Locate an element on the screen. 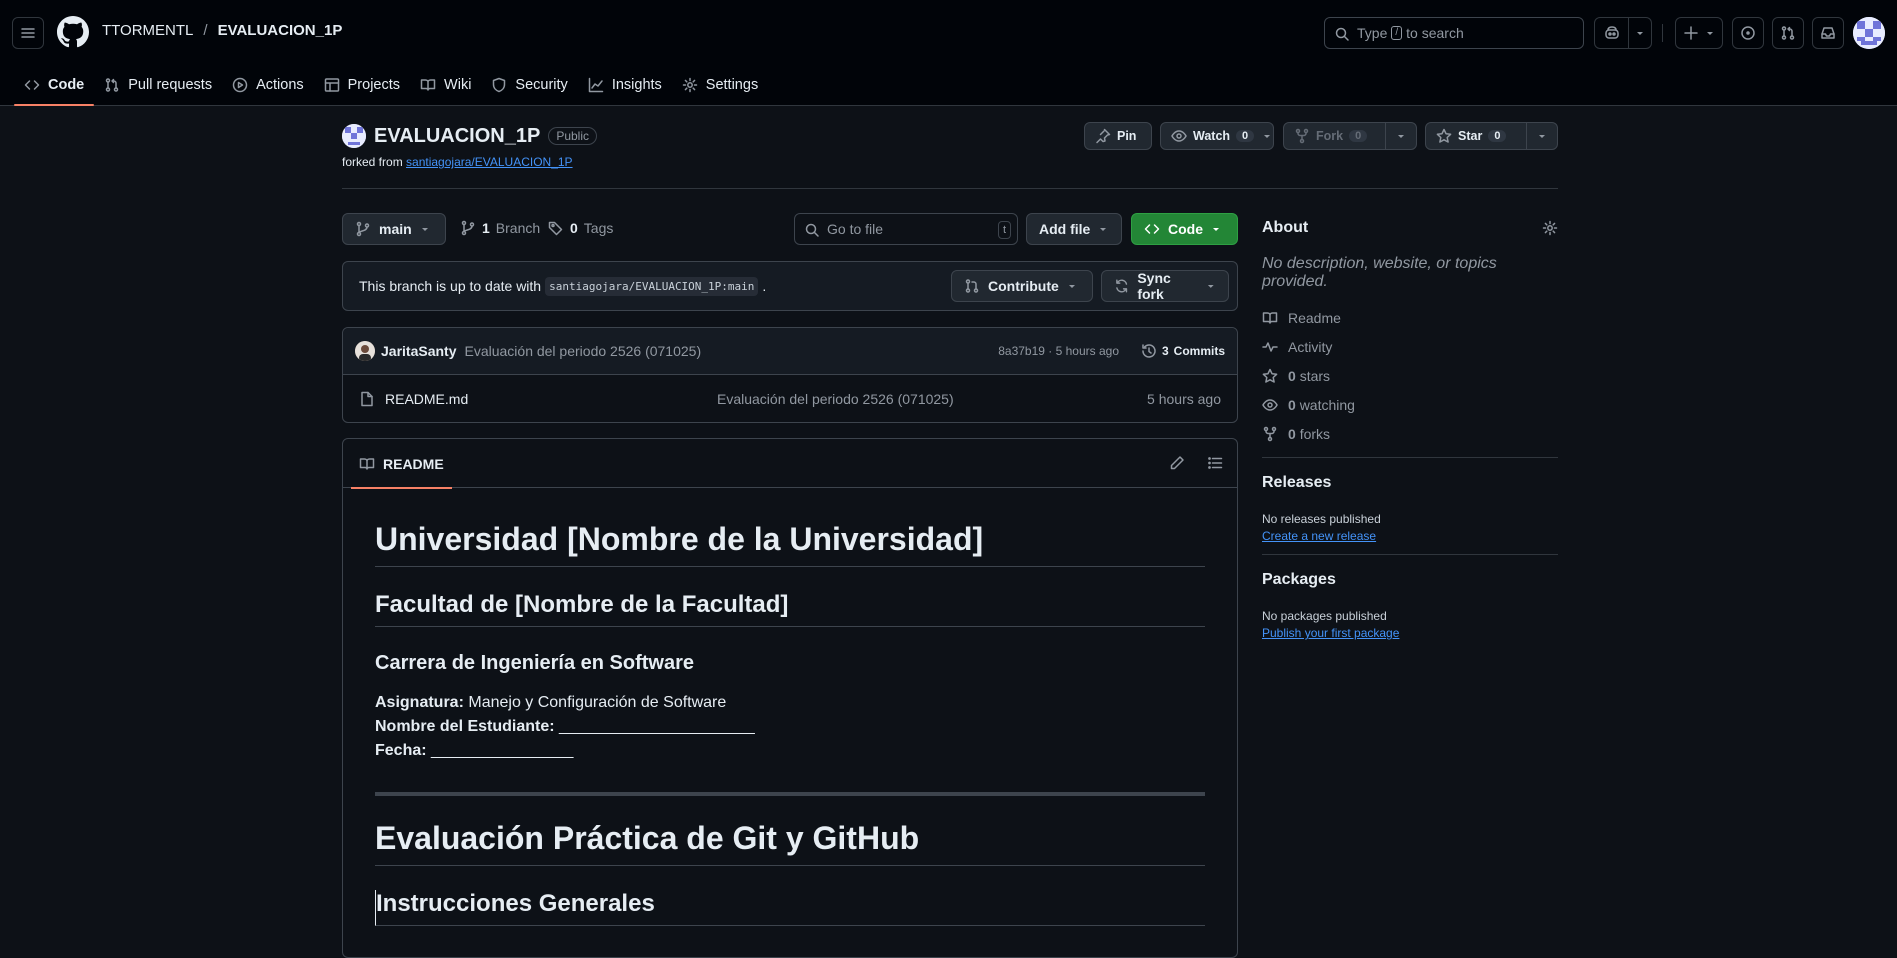 The width and height of the screenshot is (1897, 958). branches-label: Branch is located at coordinates (518, 228).